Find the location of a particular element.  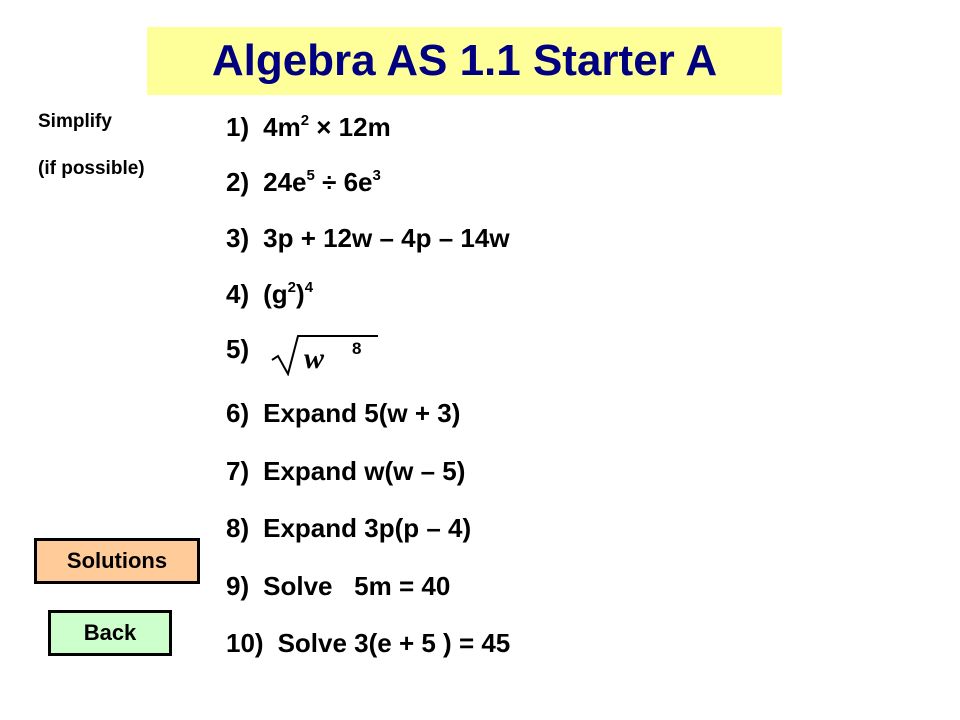

question-9: 9) Solve 5m = 40 is located at coordinates (338, 586).